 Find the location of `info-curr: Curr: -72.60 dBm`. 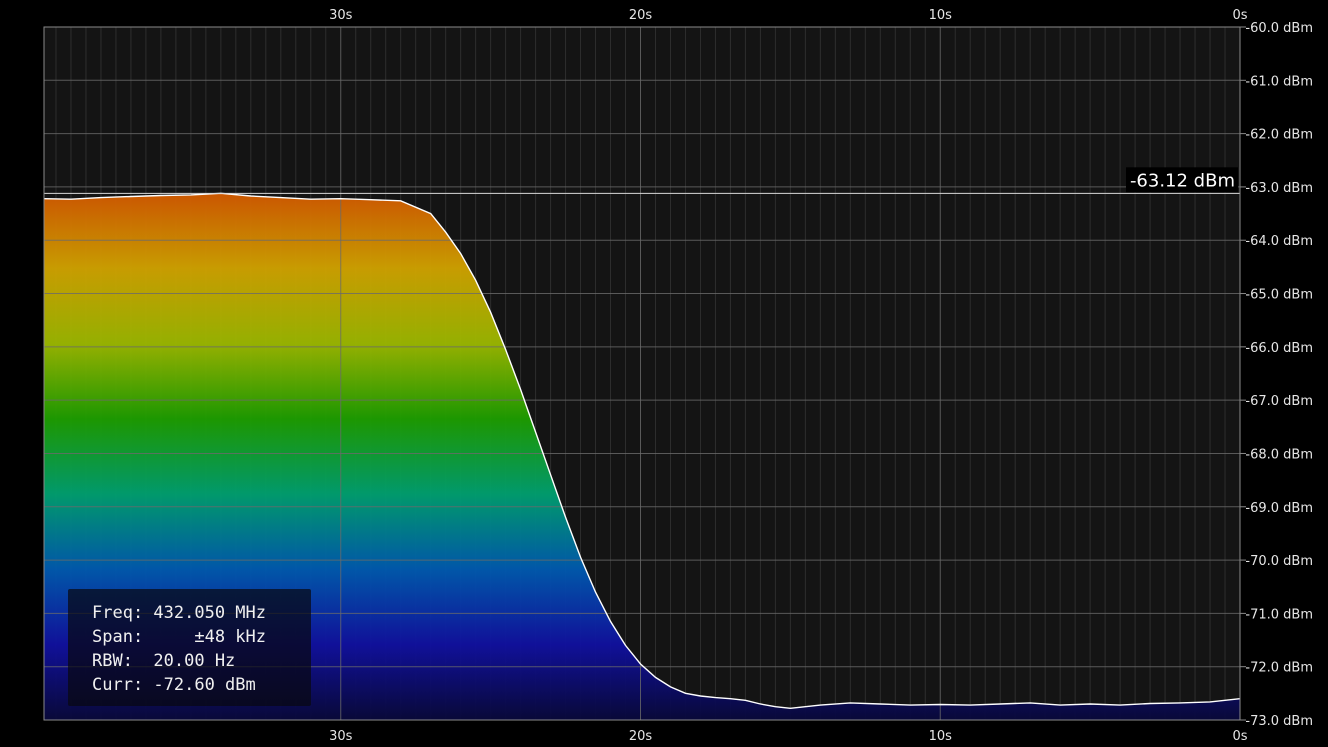

info-curr: Curr: -72.60 dBm is located at coordinates (174, 685).